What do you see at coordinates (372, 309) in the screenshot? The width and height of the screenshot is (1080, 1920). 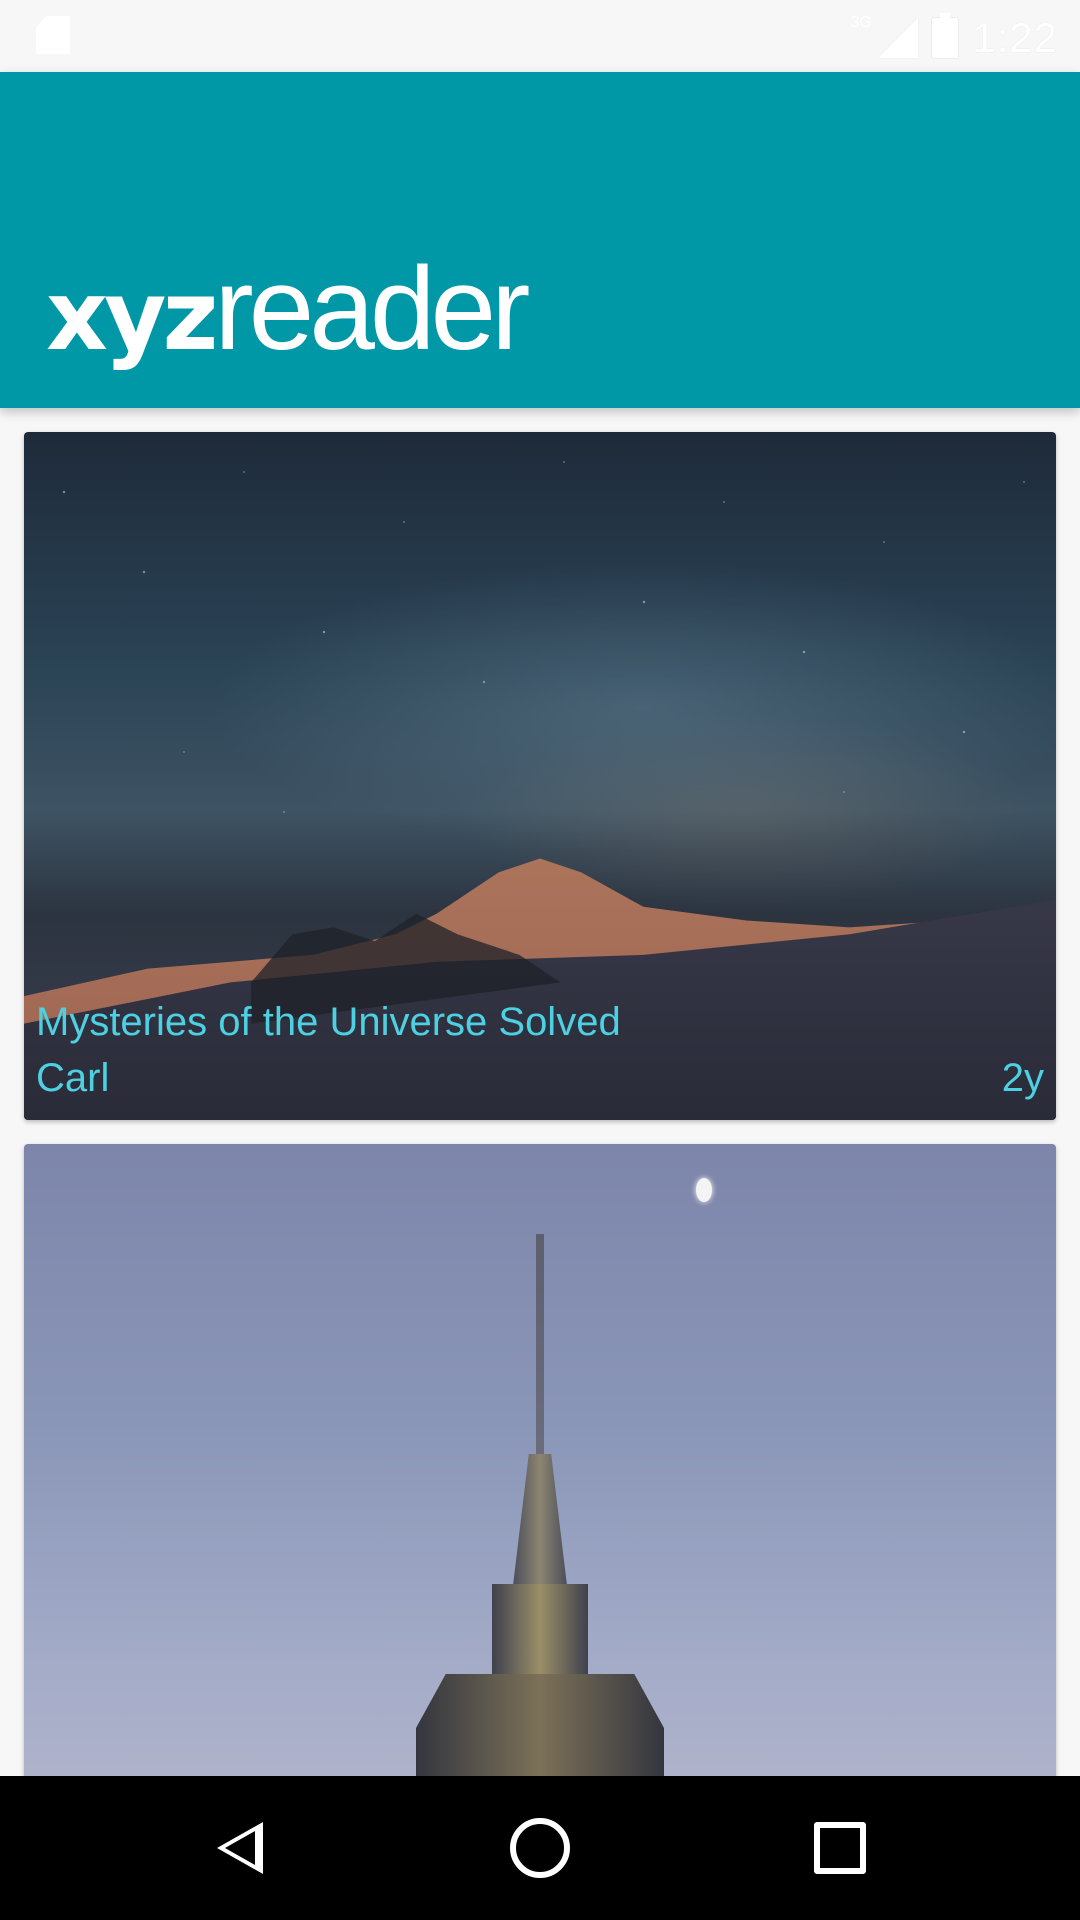 I see `logo-light-text: reader` at bounding box center [372, 309].